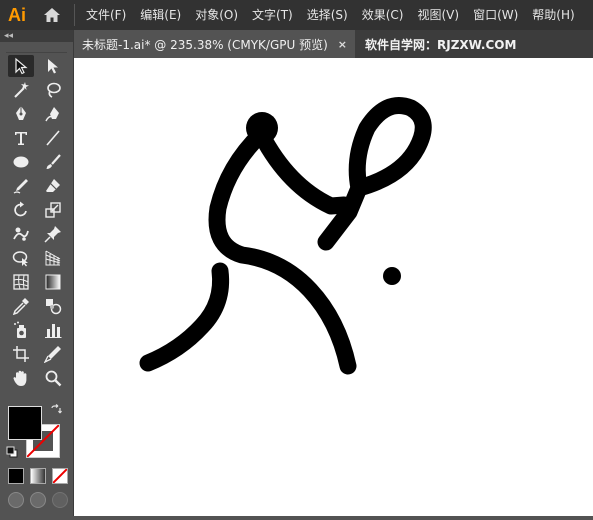 The height and width of the screenshot is (520, 593). Describe the element at coordinates (390, 147) in the screenshot. I see `racket-head` at that location.